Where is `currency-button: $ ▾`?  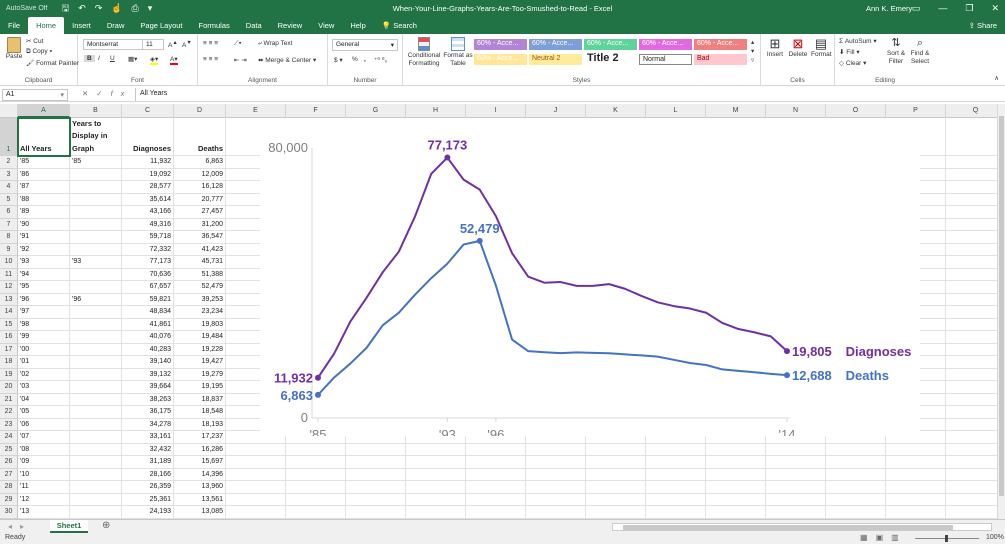
currency-button: $ ▾ is located at coordinates (338, 60).